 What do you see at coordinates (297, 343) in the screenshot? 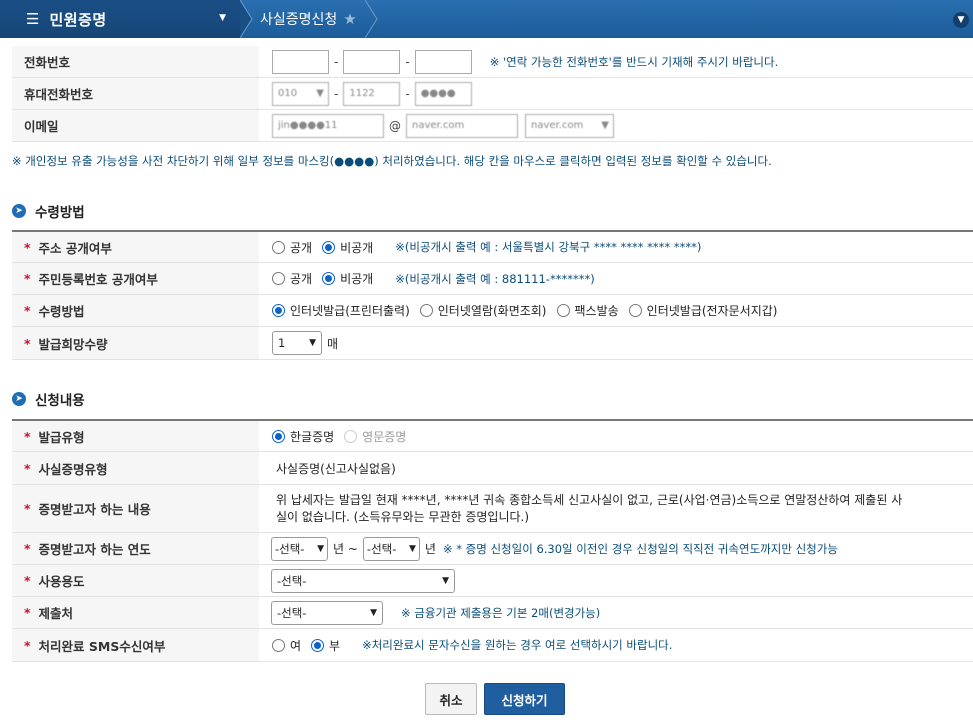
I see `quantity-select: 1 ▼` at bounding box center [297, 343].